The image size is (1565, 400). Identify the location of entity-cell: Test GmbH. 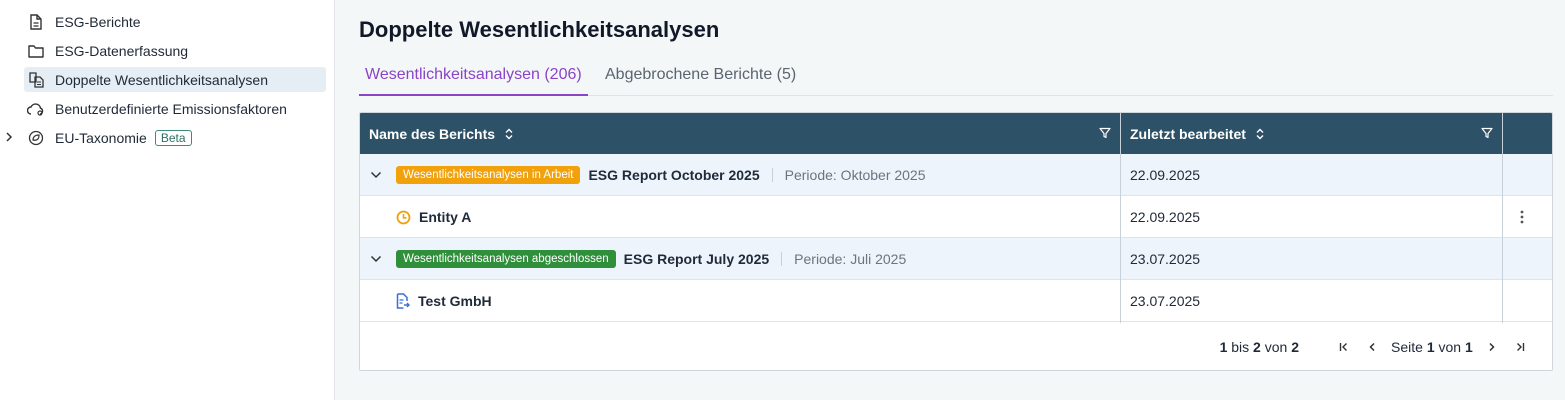
(444, 301).